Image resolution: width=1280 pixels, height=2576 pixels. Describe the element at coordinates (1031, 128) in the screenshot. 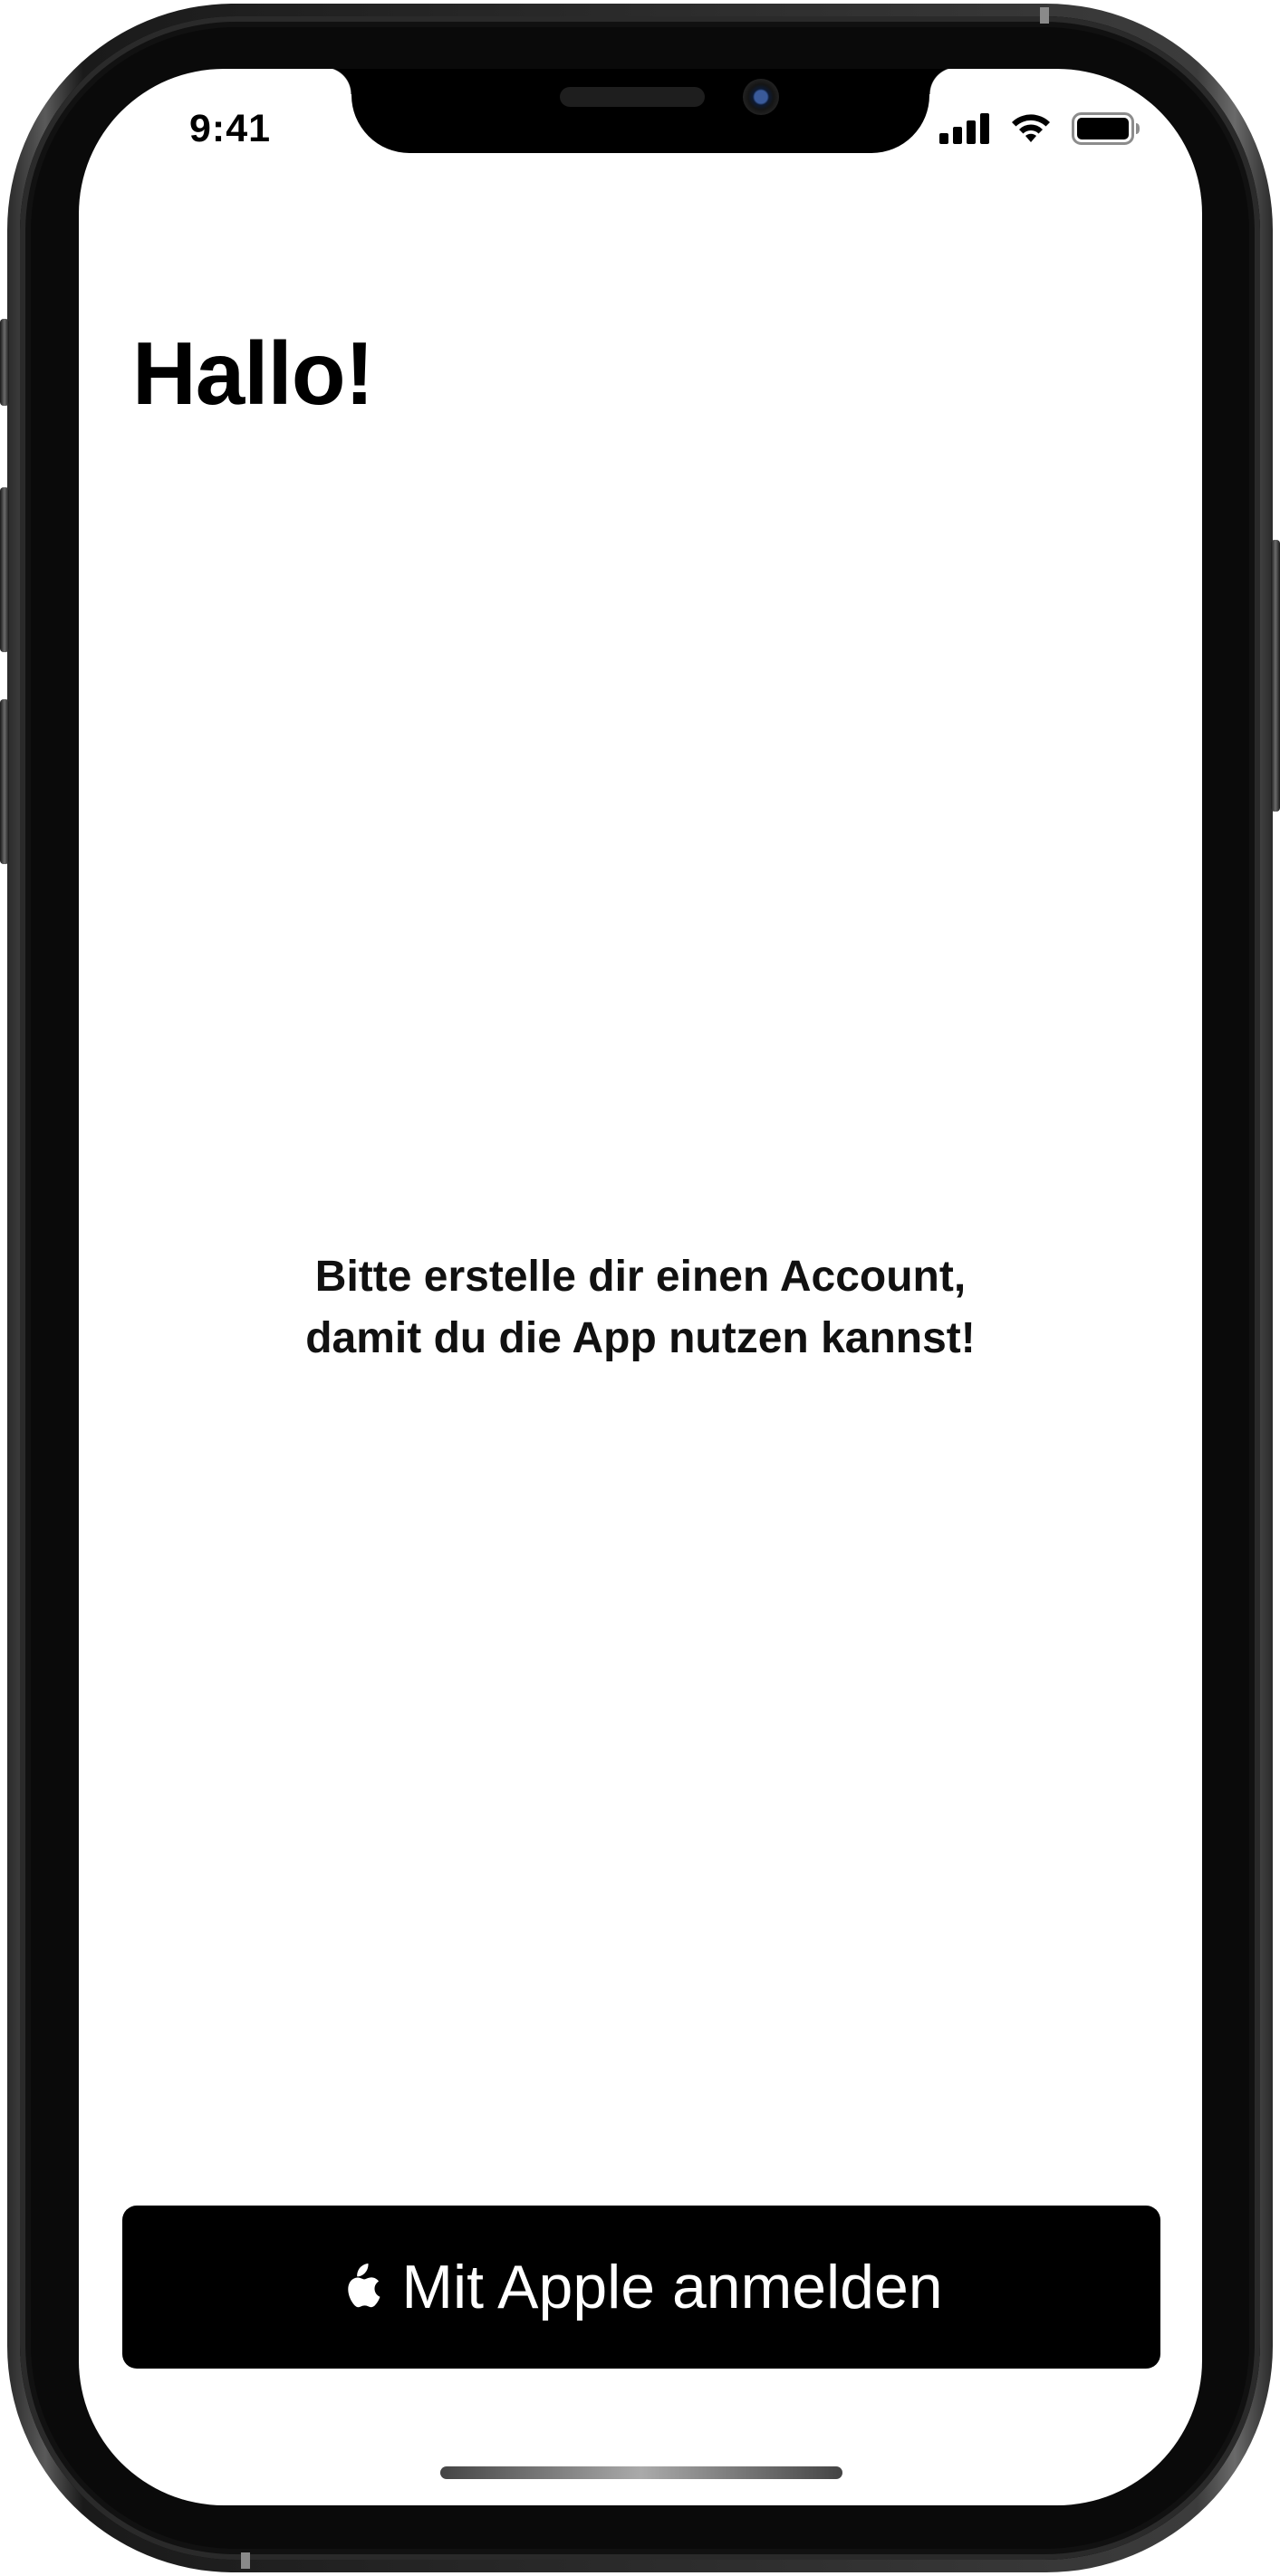

I see `wifi-icon` at that location.